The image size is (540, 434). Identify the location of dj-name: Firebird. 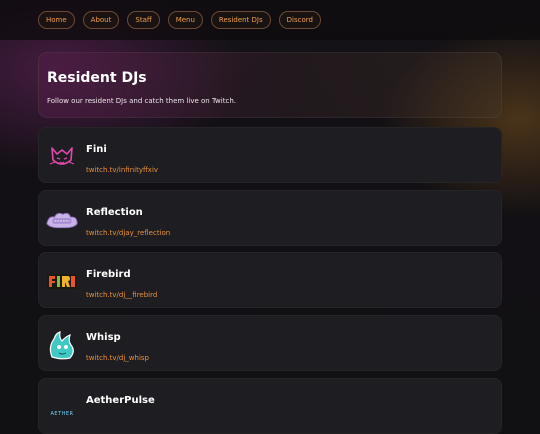
(108, 274).